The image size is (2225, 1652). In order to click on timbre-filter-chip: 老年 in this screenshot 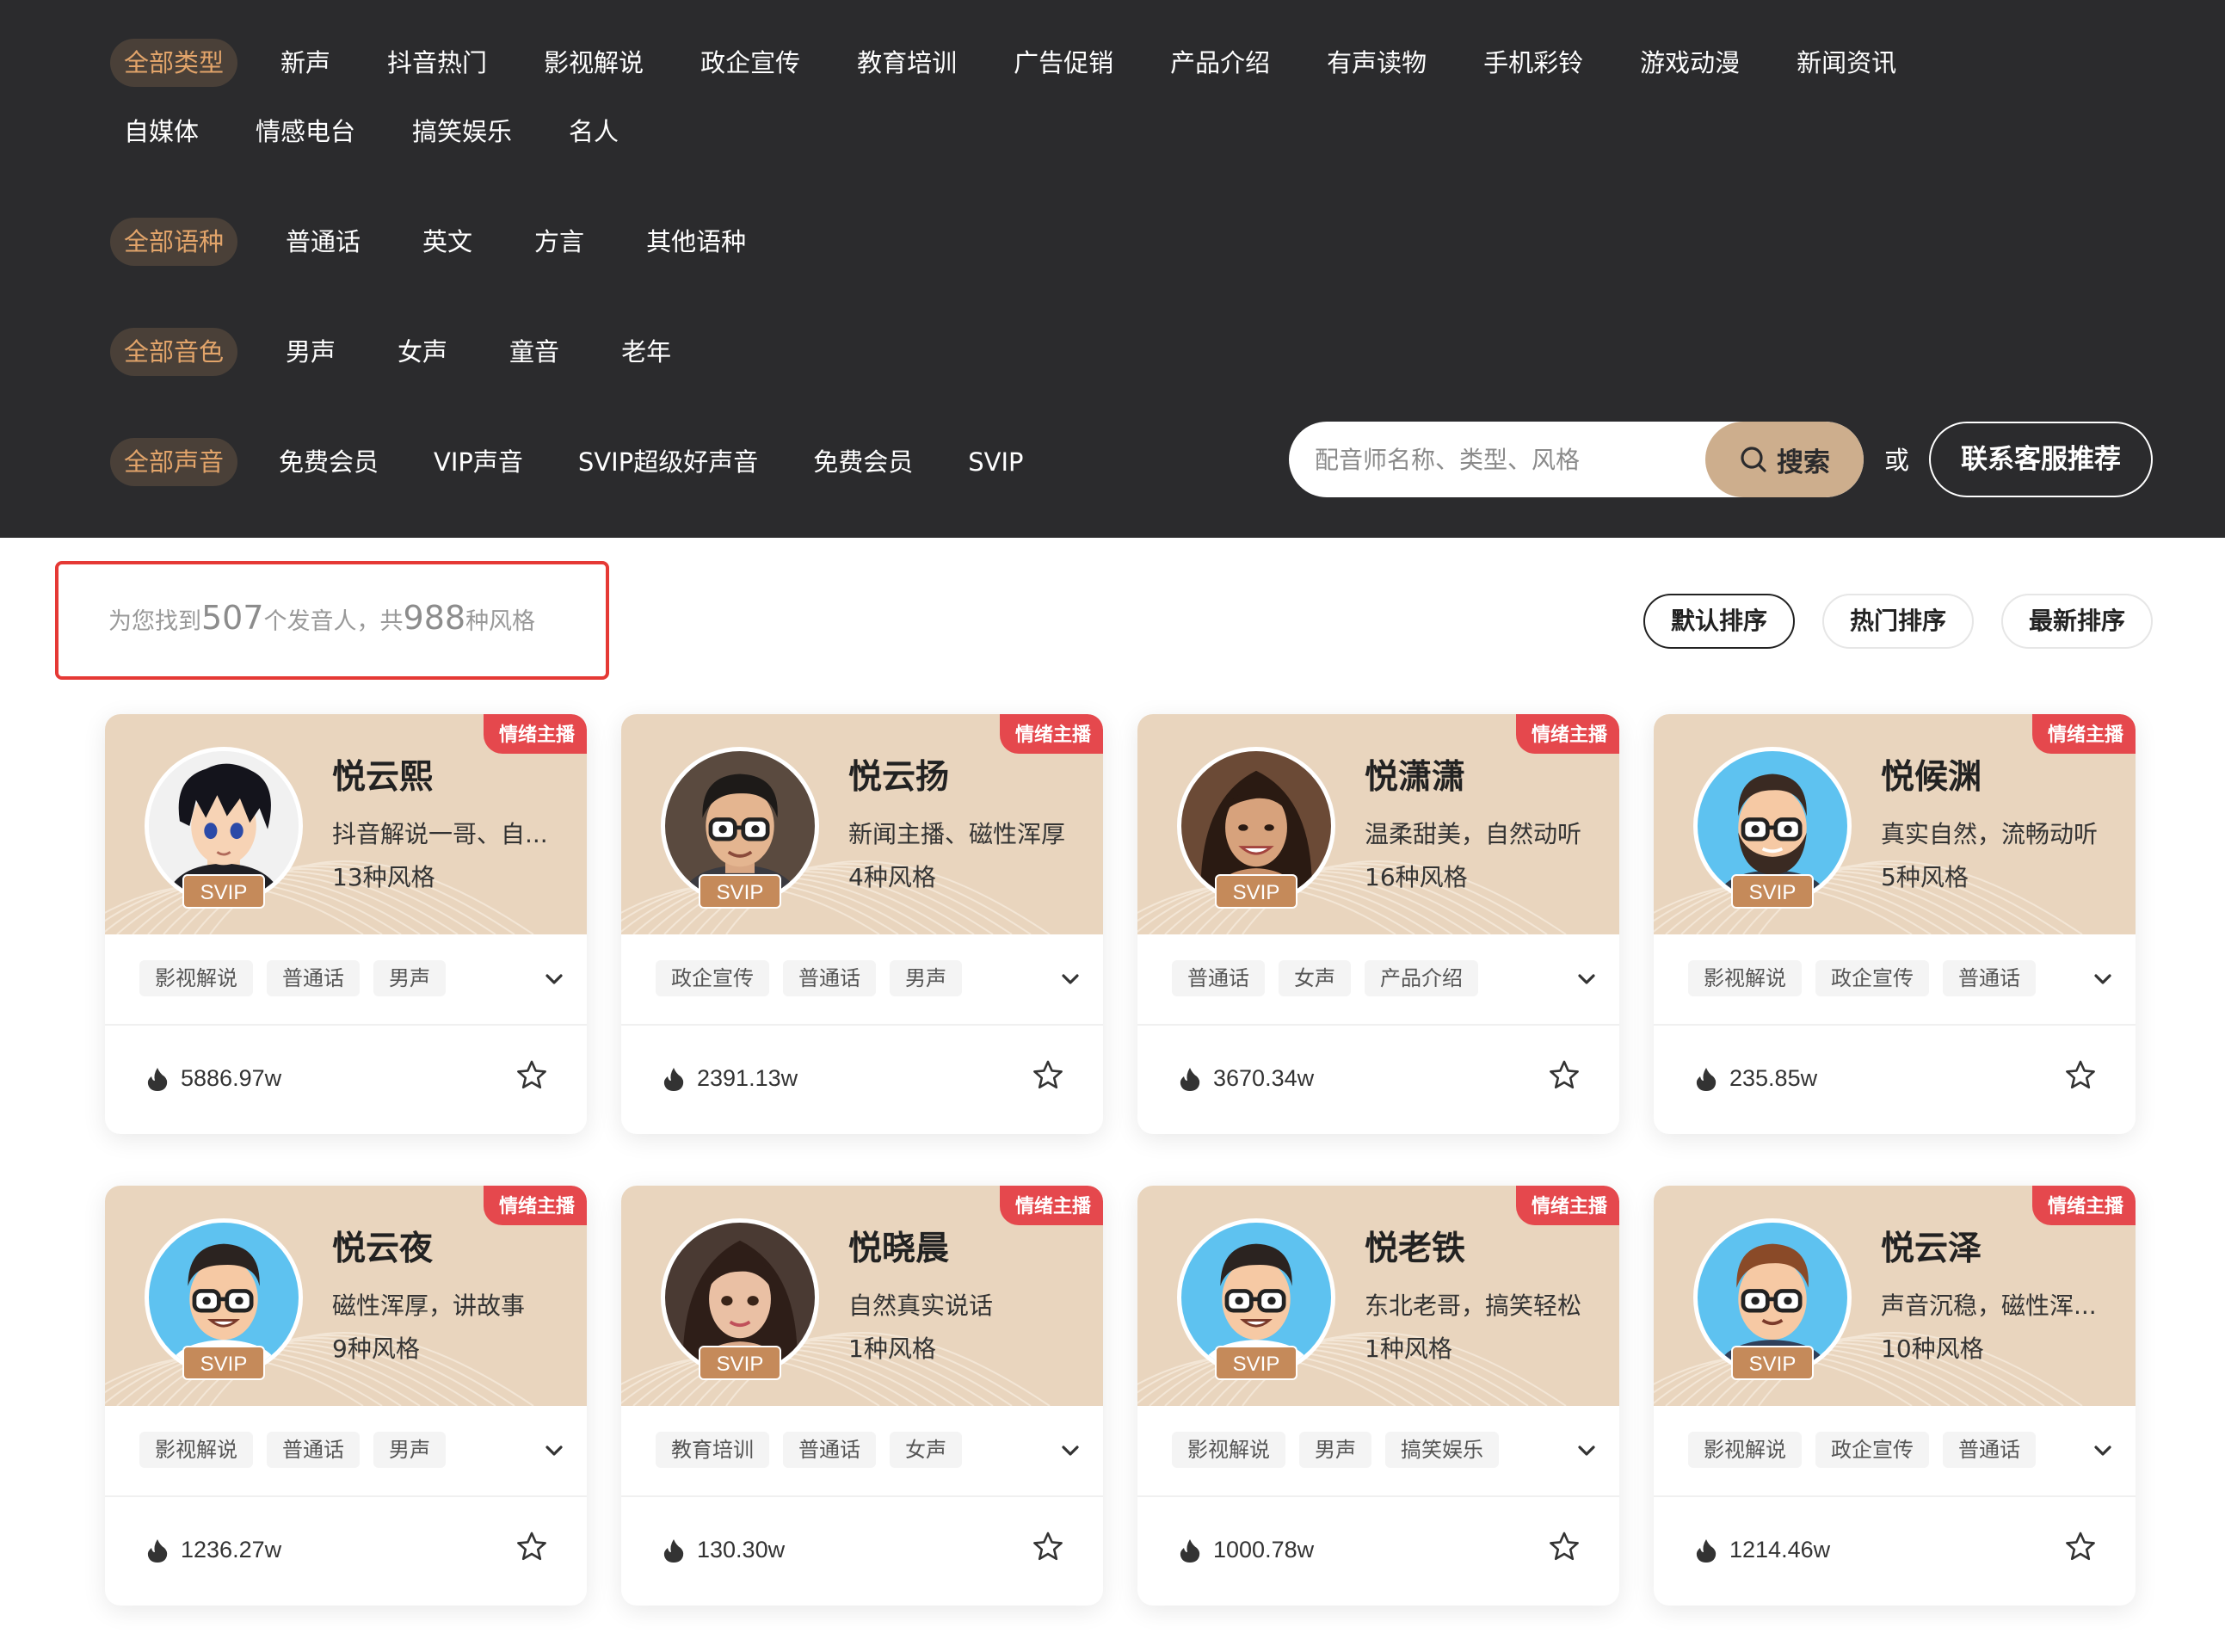, I will do `click(646, 352)`.